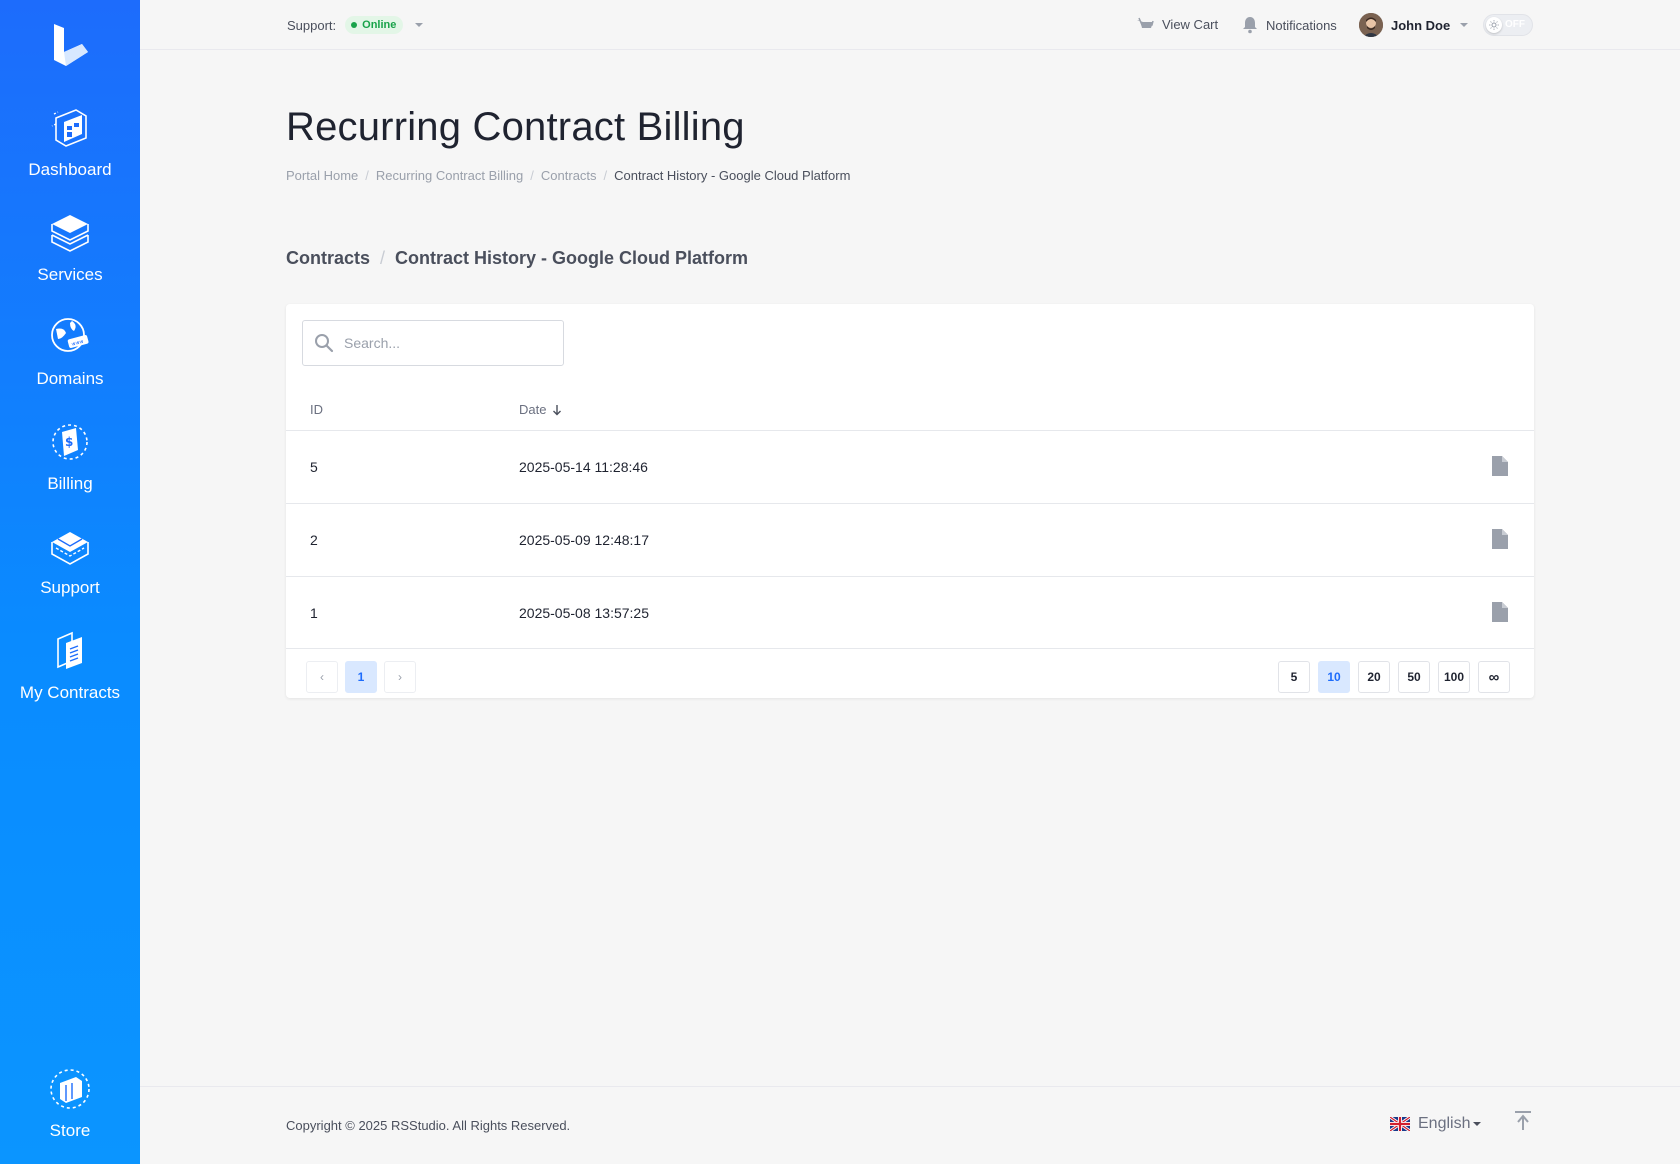 Image resolution: width=1680 pixels, height=1164 pixels. What do you see at coordinates (1250, 25) in the screenshot?
I see `bell-icon` at bounding box center [1250, 25].